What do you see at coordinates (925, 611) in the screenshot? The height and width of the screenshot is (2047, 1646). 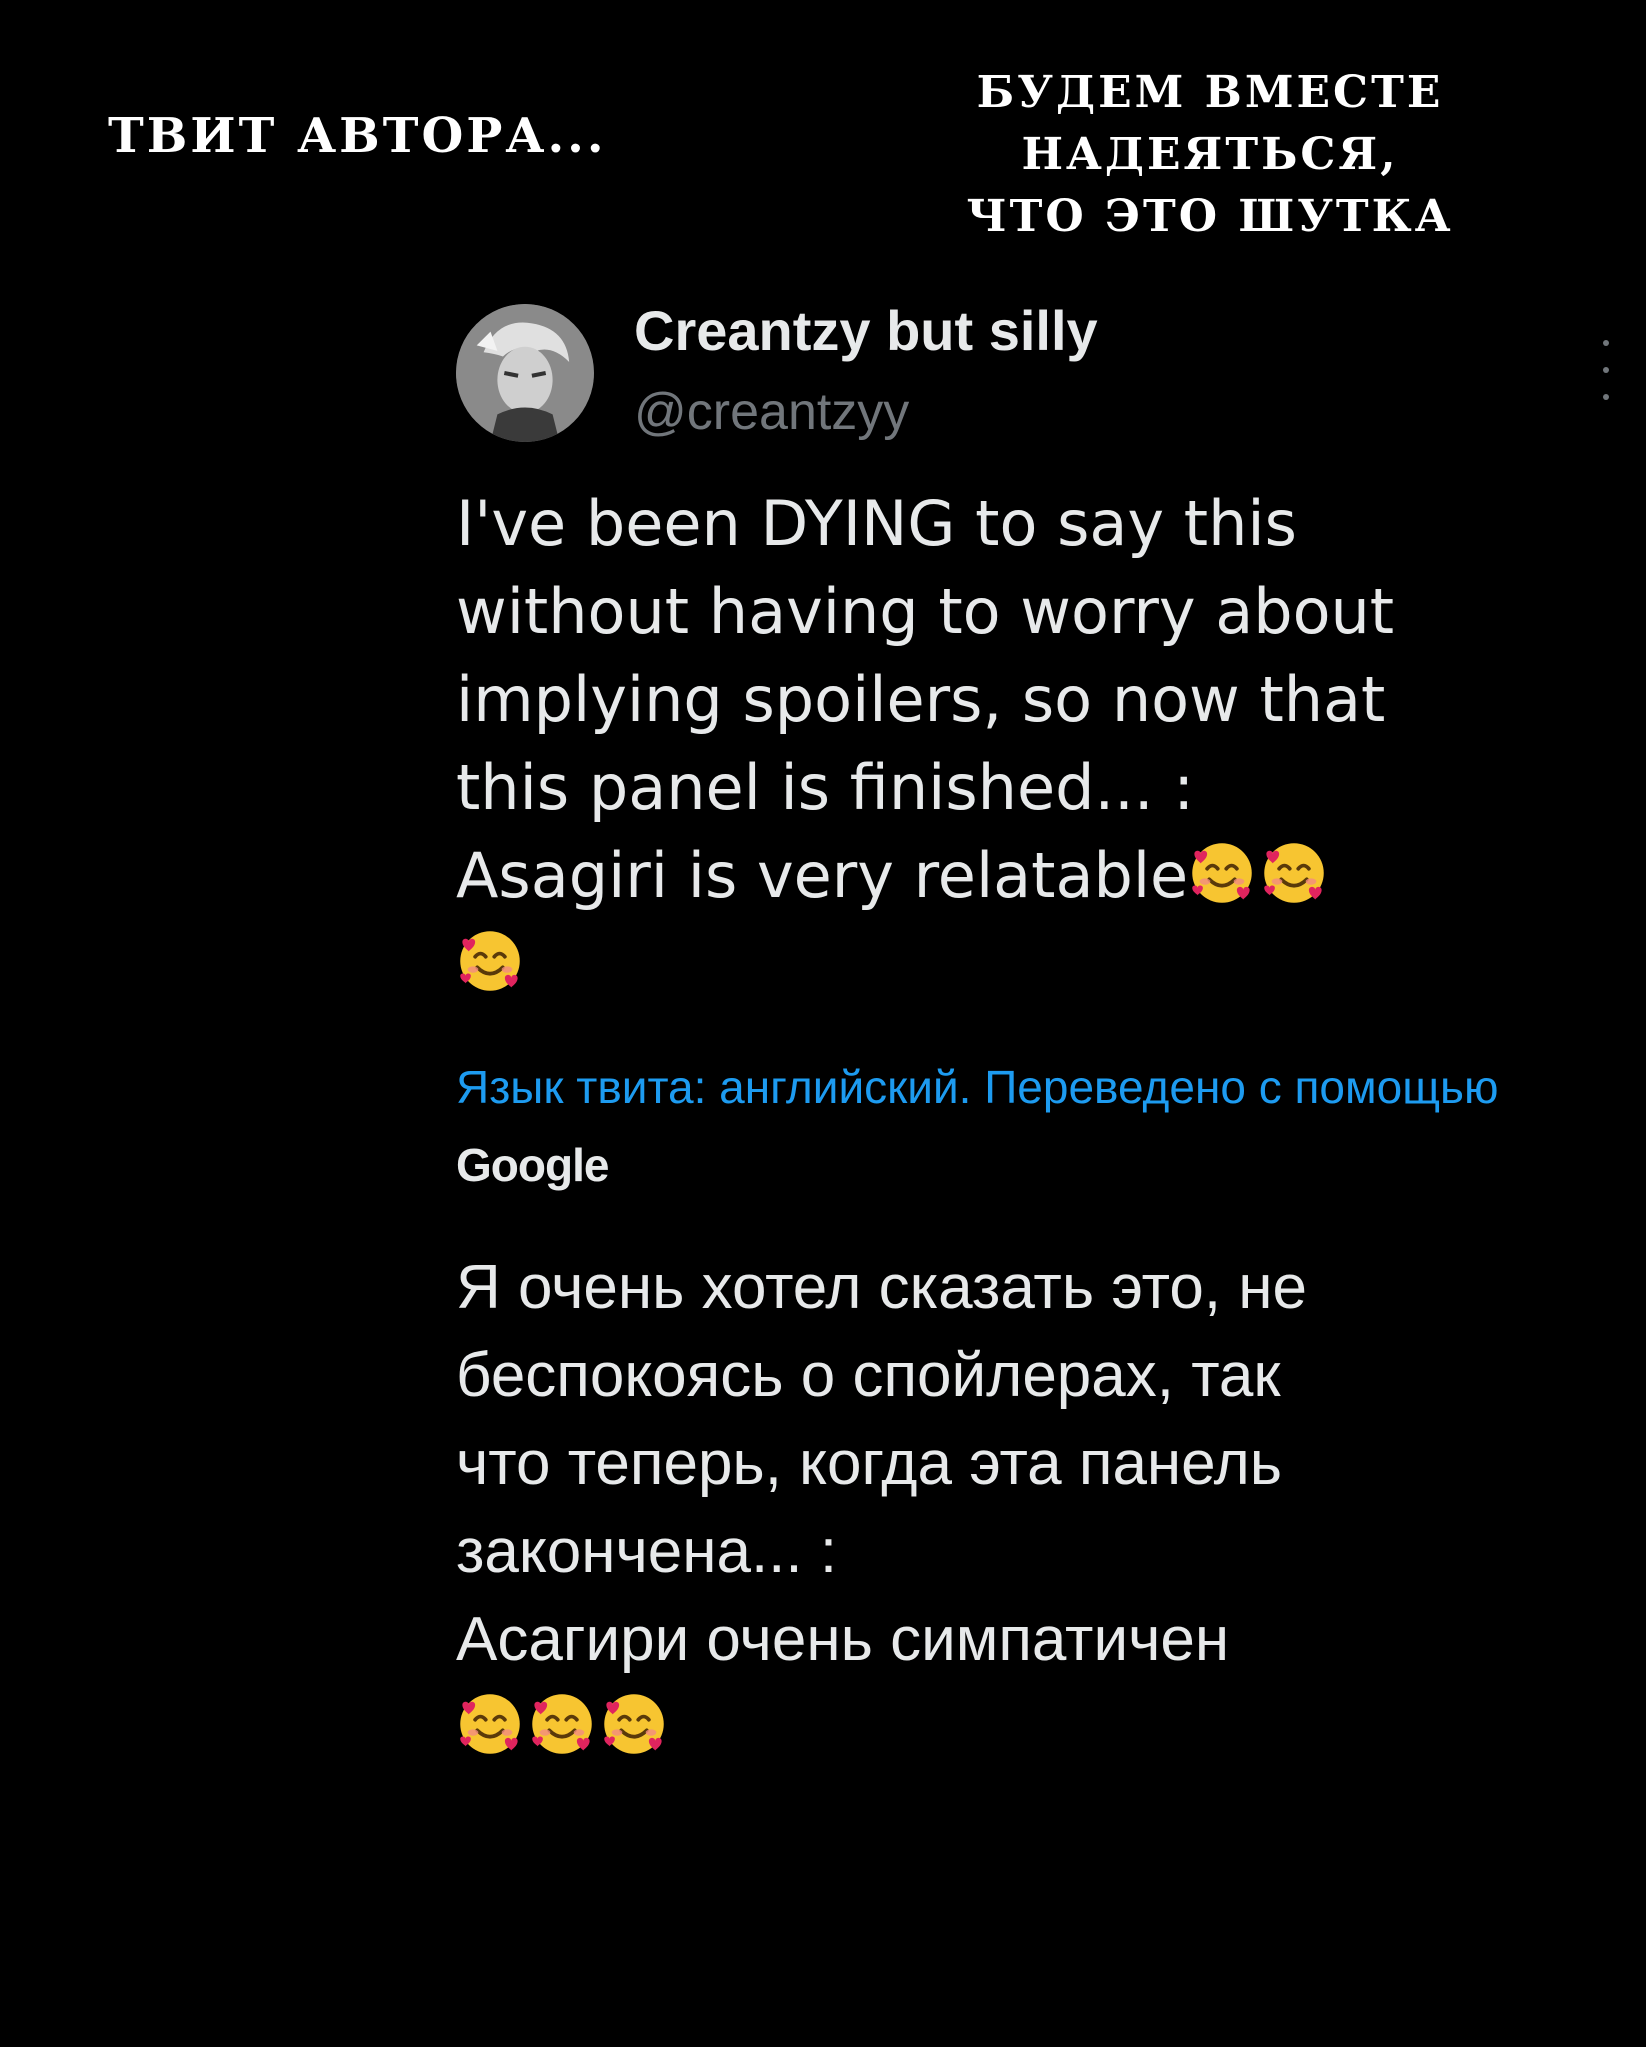 I see `tweet-text-line-2: without having to worry about` at bounding box center [925, 611].